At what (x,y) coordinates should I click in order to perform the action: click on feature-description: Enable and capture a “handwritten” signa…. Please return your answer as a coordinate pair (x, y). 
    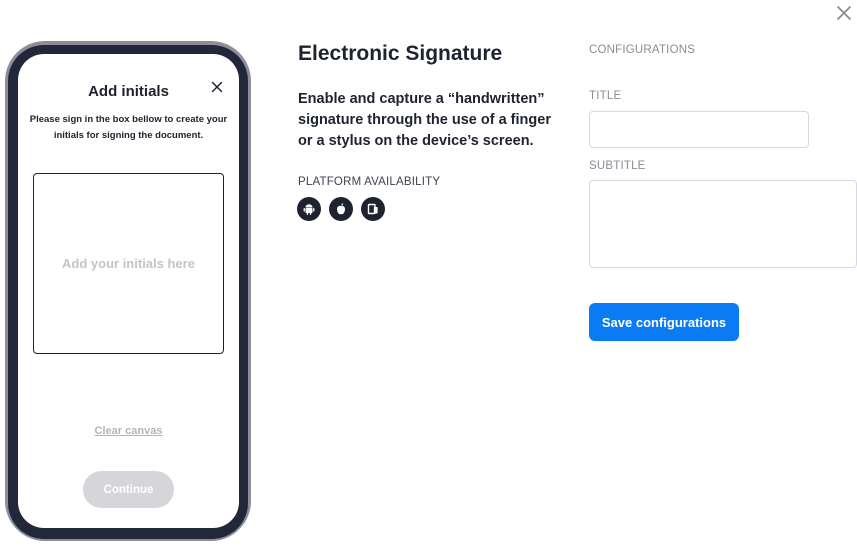
    Looking at the image, I should click on (432, 120).